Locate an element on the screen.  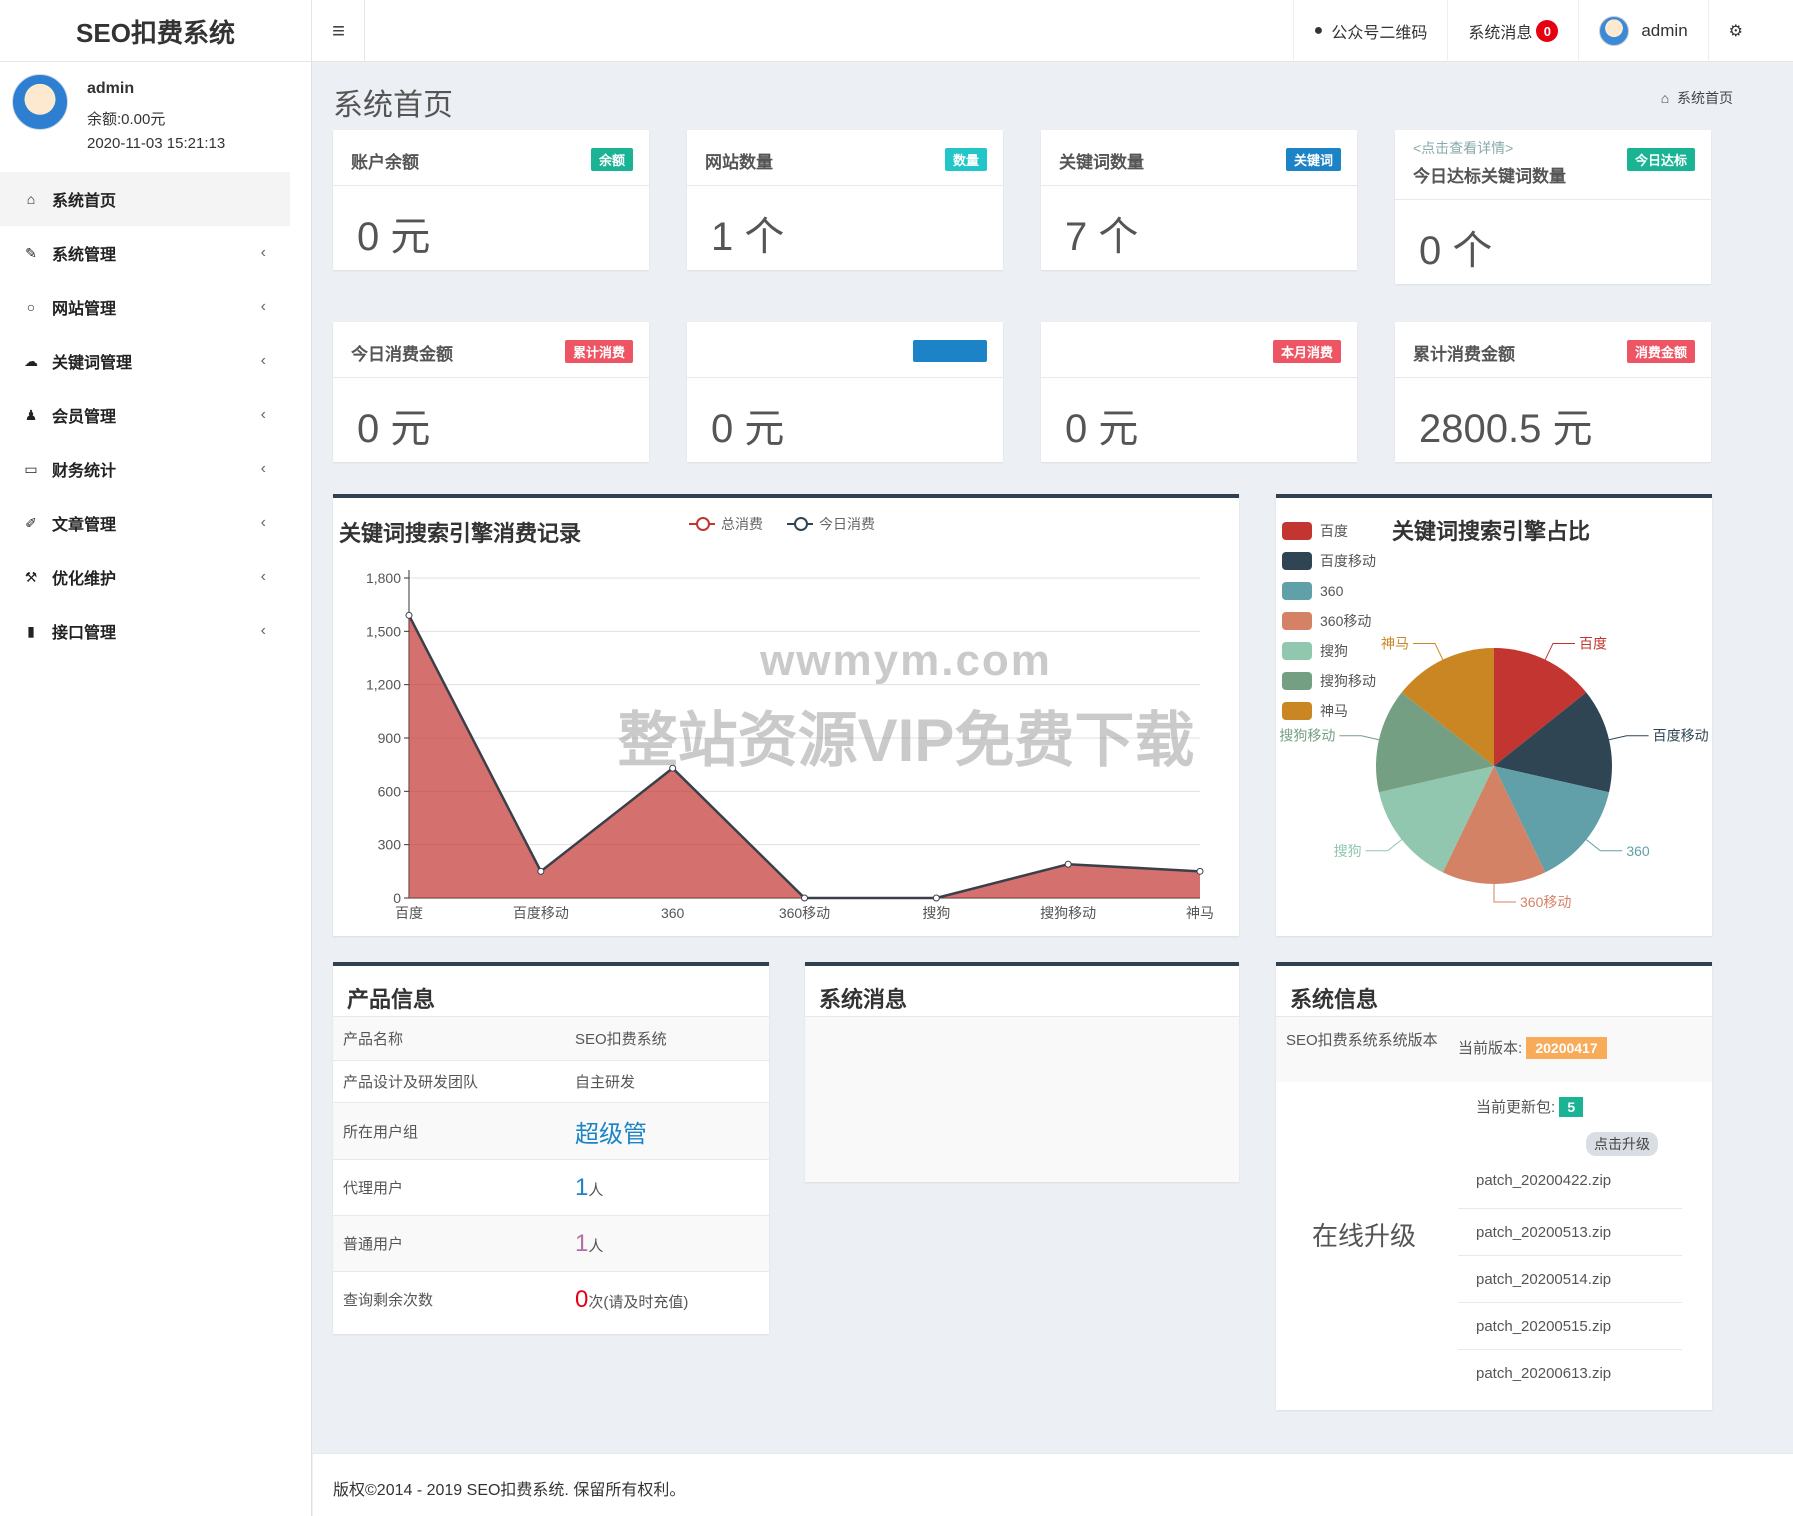
panel-title: 产品信息 is located at coordinates (391, 999).